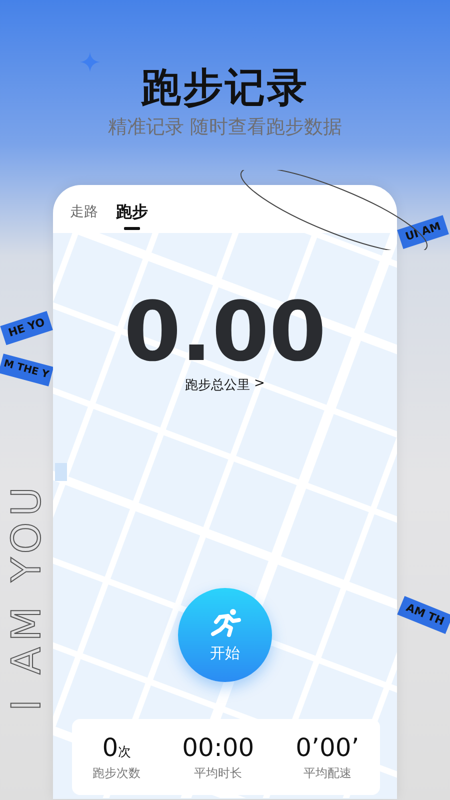  I want to click on stat-value: 0, so click(110, 747).